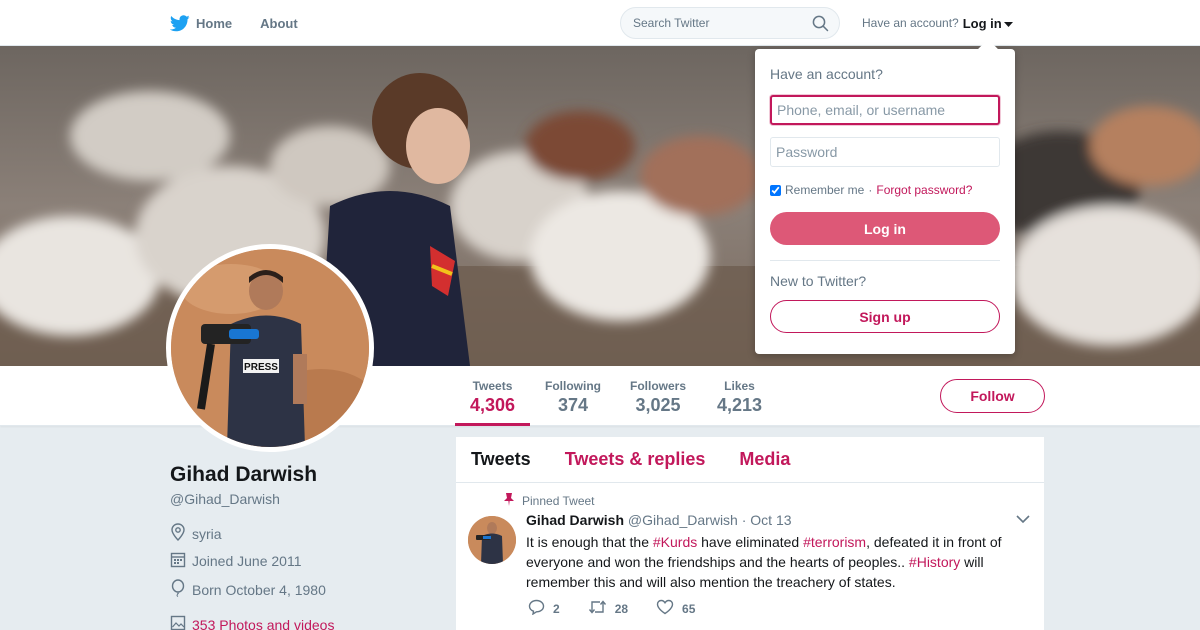  I want to click on stat-tweets: Tweets 4,306, so click(492, 396).